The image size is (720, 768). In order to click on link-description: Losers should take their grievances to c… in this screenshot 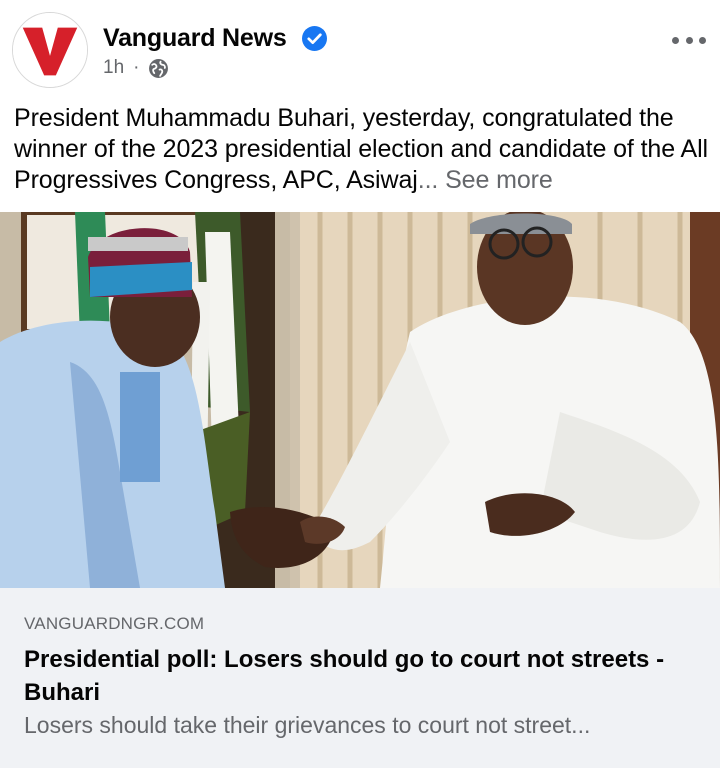, I will do `click(307, 725)`.